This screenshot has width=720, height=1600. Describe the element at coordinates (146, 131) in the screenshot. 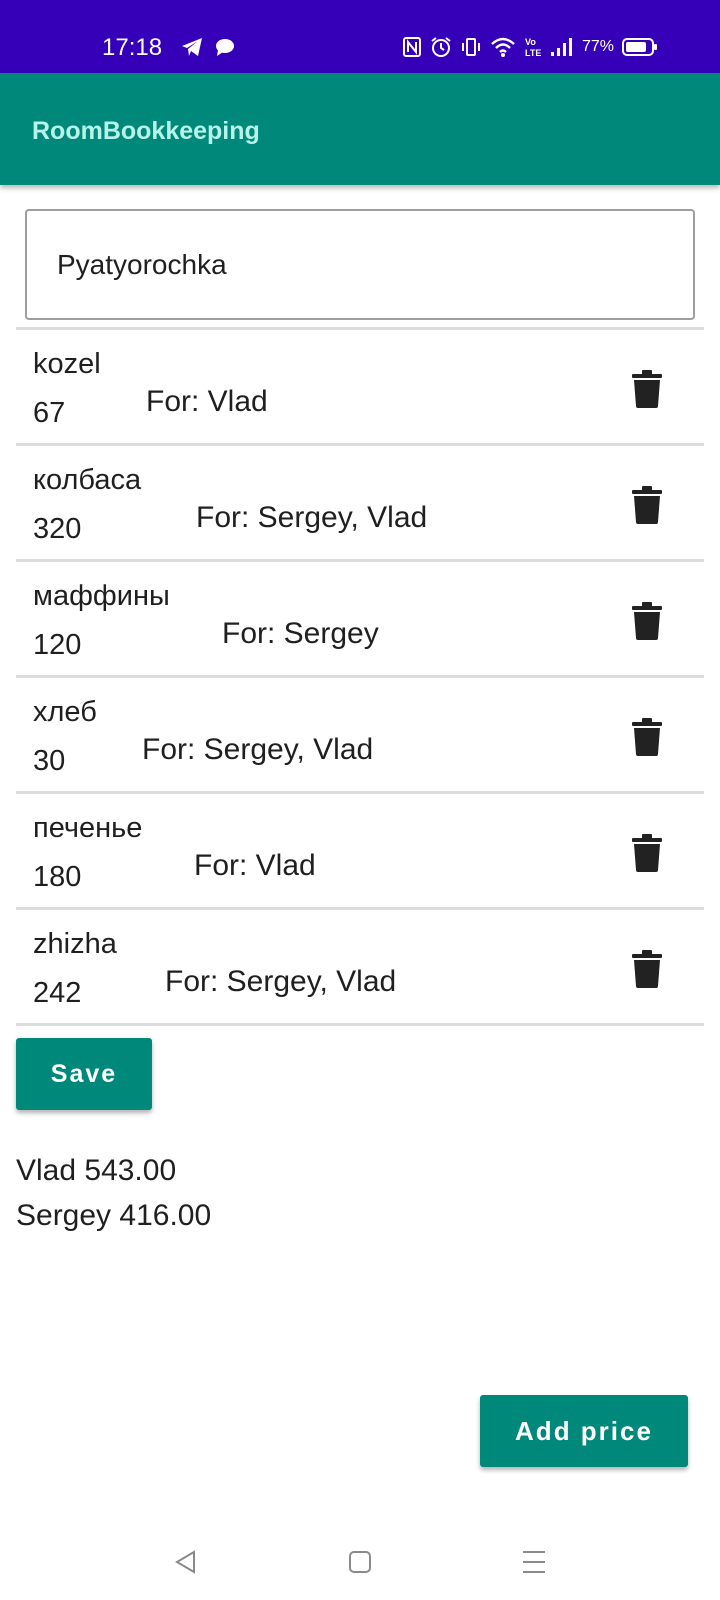

I see `app-title: RoomBookkeeping` at that location.